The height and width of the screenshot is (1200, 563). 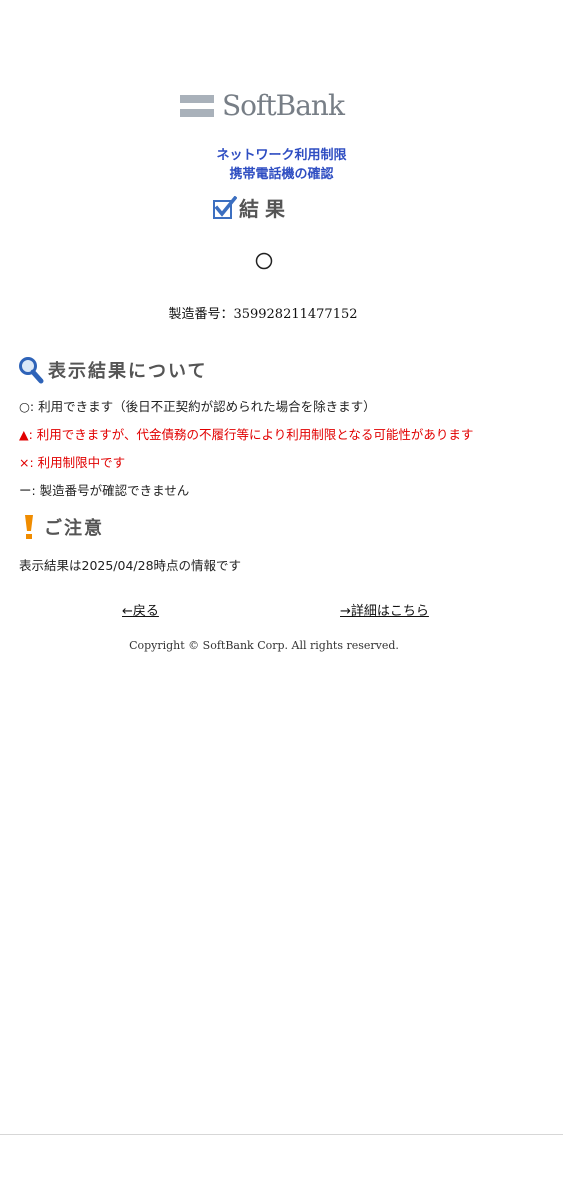 I want to click on legend-item-unconfirmed: ー: 製造番号が確認できません, so click(x=104, y=490).